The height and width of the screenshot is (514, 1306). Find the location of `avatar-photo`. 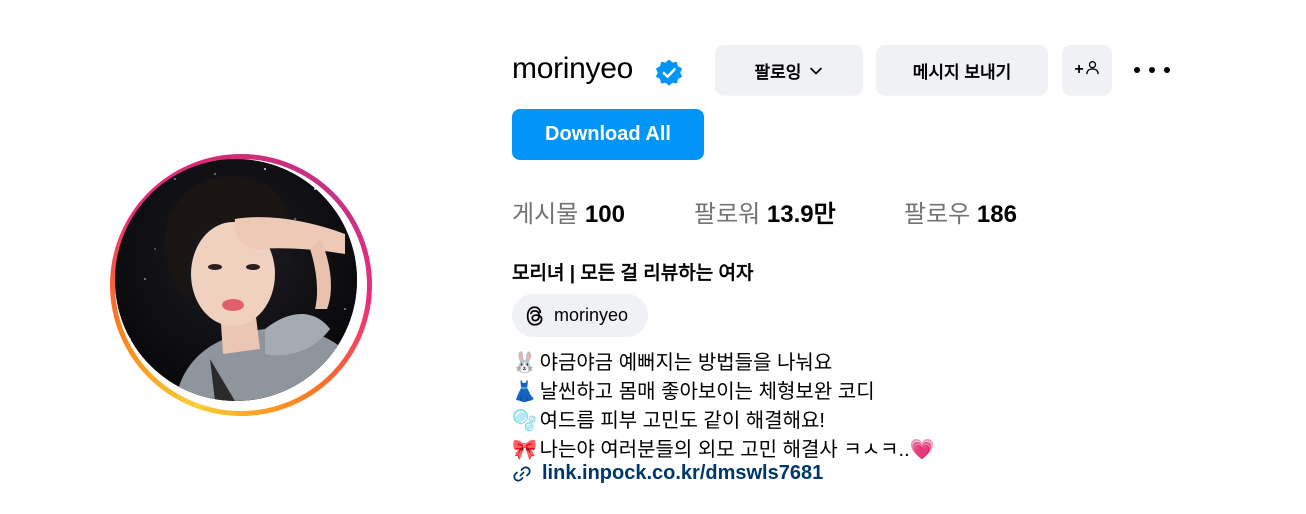

avatar-photo is located at coordinates (236, 280).